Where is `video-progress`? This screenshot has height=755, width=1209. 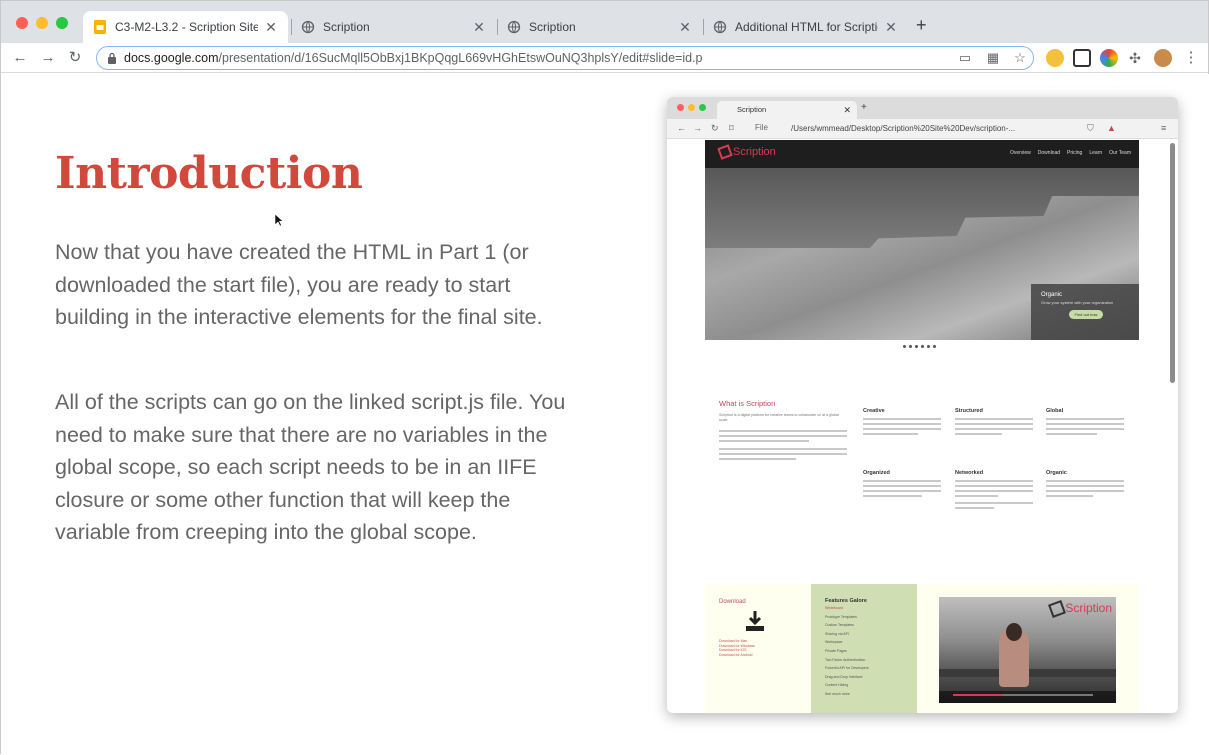
video-progress is located at coordinates (1023, 695).